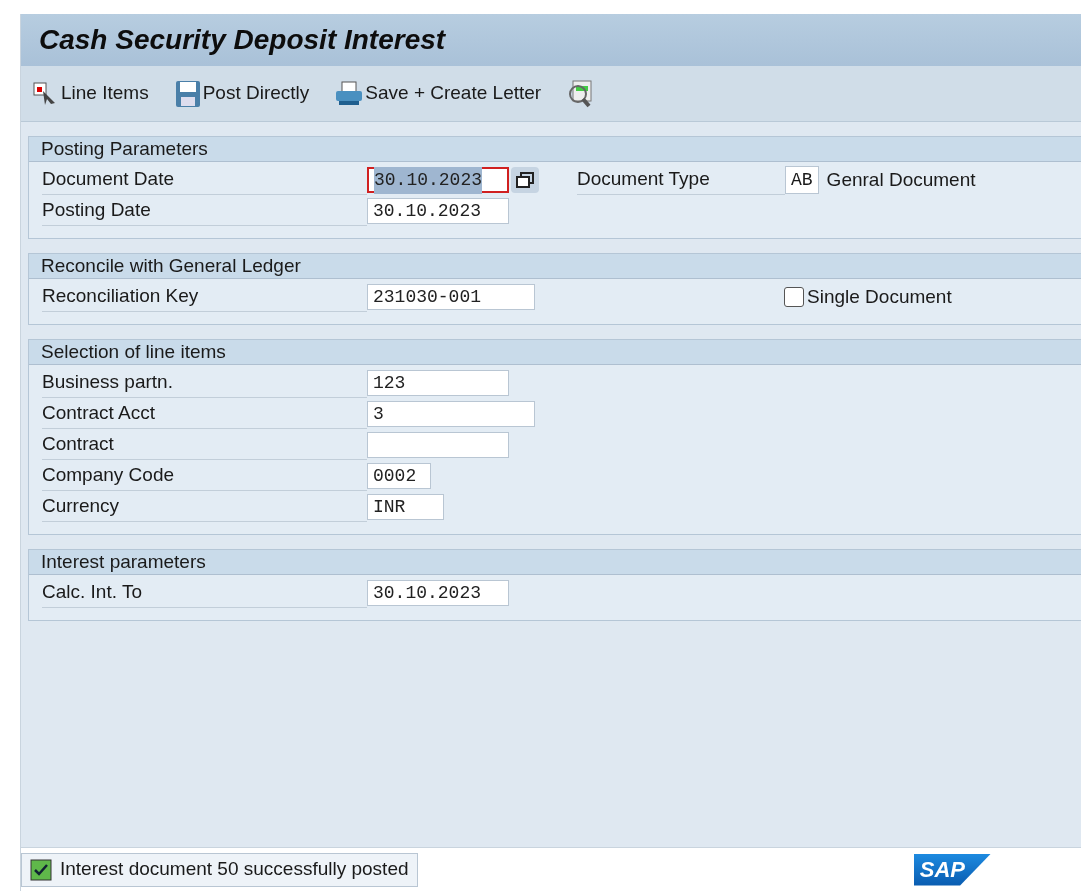  I want to click on field-label: Company Code, so click(204, 476).